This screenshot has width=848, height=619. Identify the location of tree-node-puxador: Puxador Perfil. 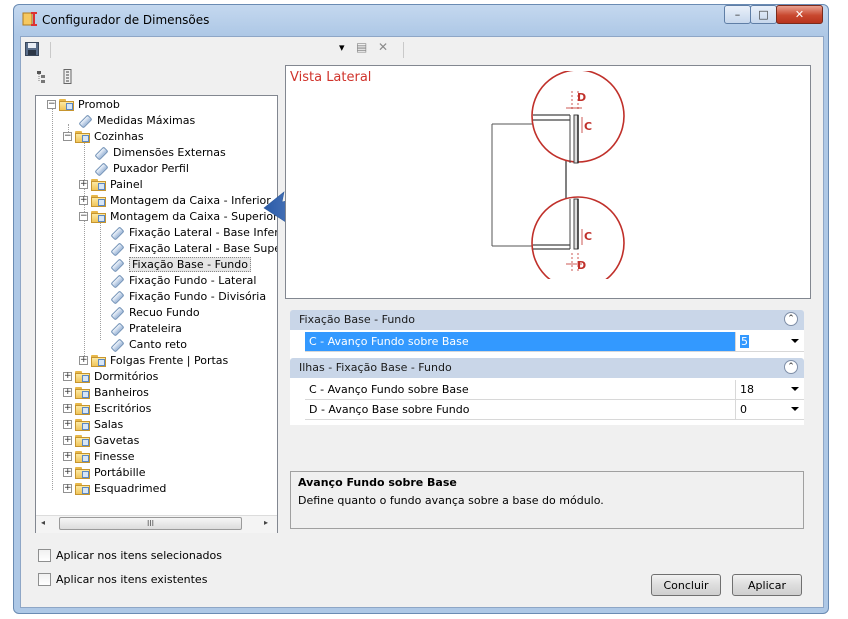
(142, 168).